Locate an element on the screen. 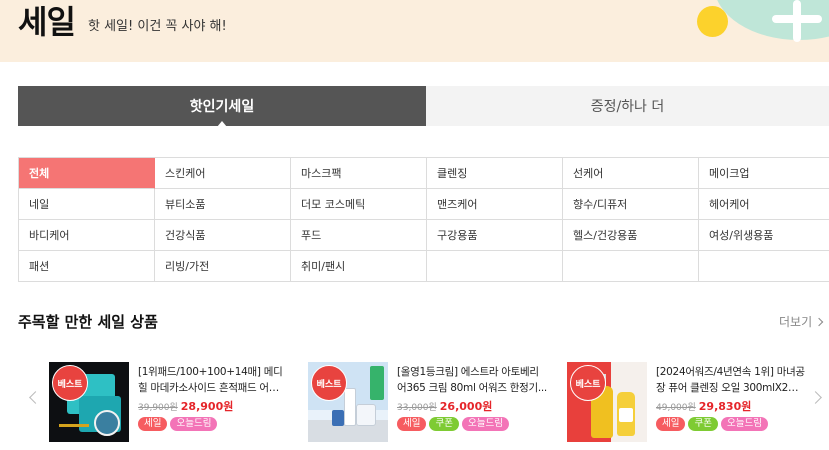 This screenshot has width=829, height=450. category-item: 헤어케어 is located at coordinates (764, 204).